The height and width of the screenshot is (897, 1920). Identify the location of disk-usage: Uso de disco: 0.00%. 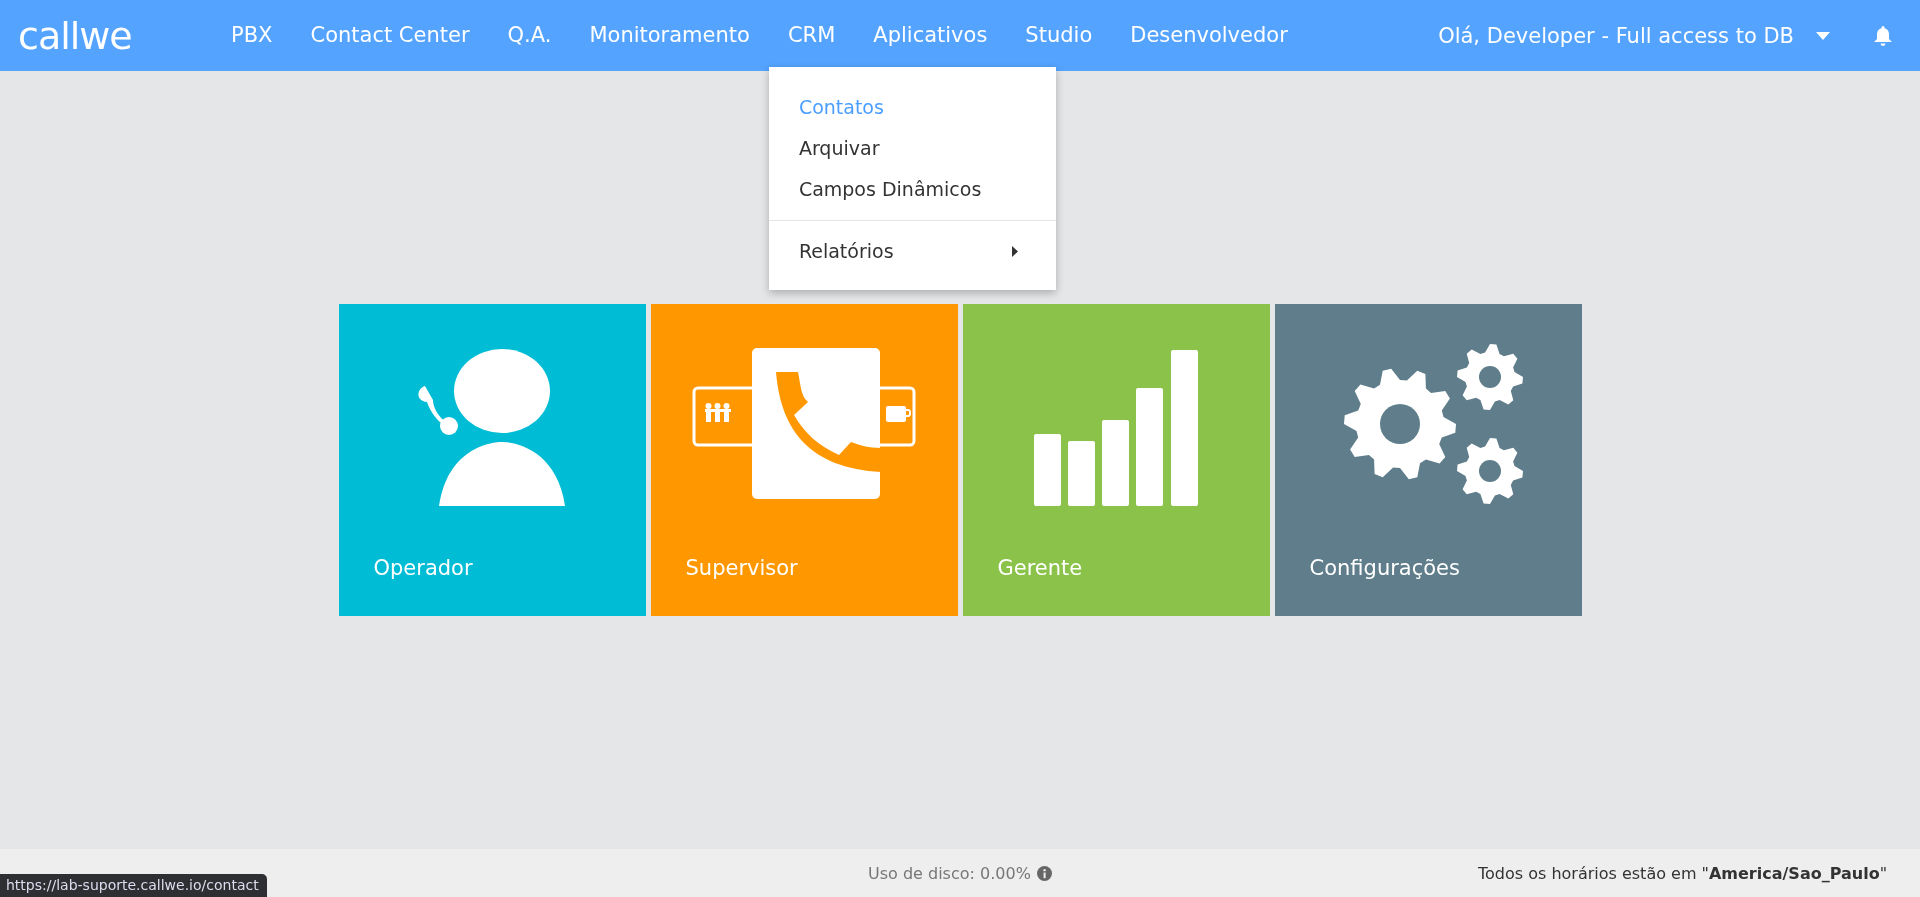
(949, 873).